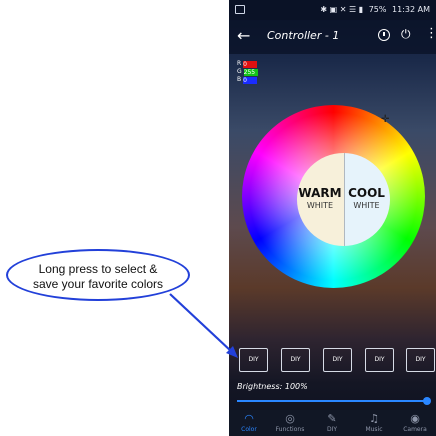  I want to click on camera-icon: ◉, so click(415, 418).